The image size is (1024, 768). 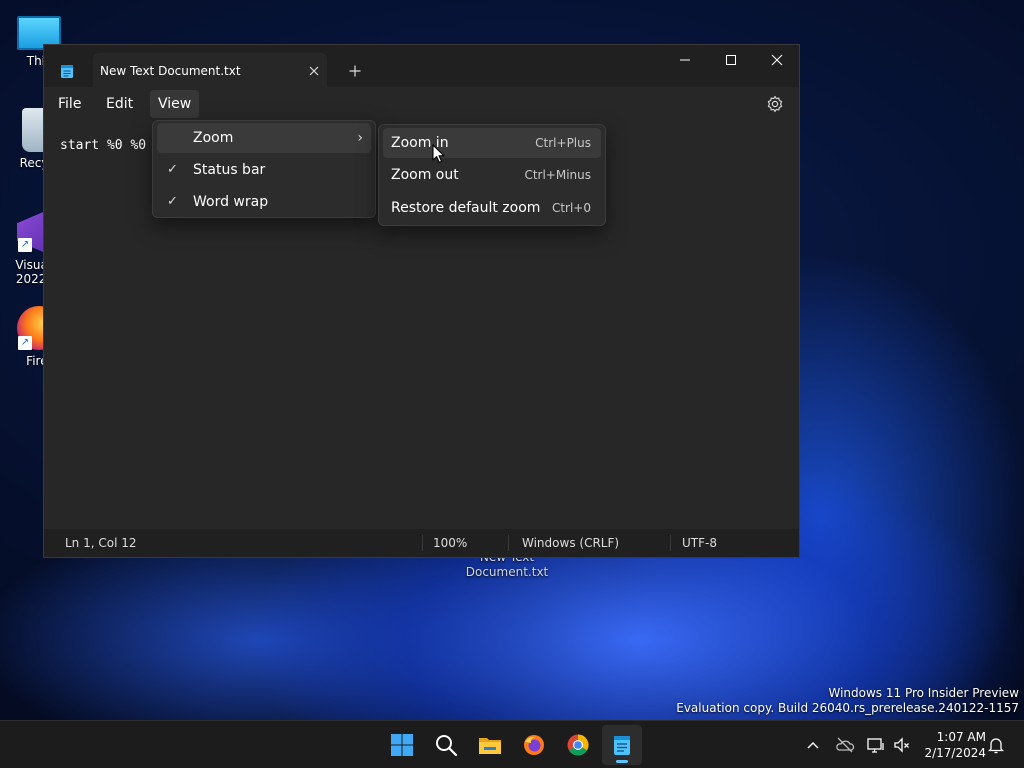 What do you see at coordinates (953, 745) in the screenshot?
I see `clock: 1:07 AM 2/17/2024` at bounding box center [953, 745].